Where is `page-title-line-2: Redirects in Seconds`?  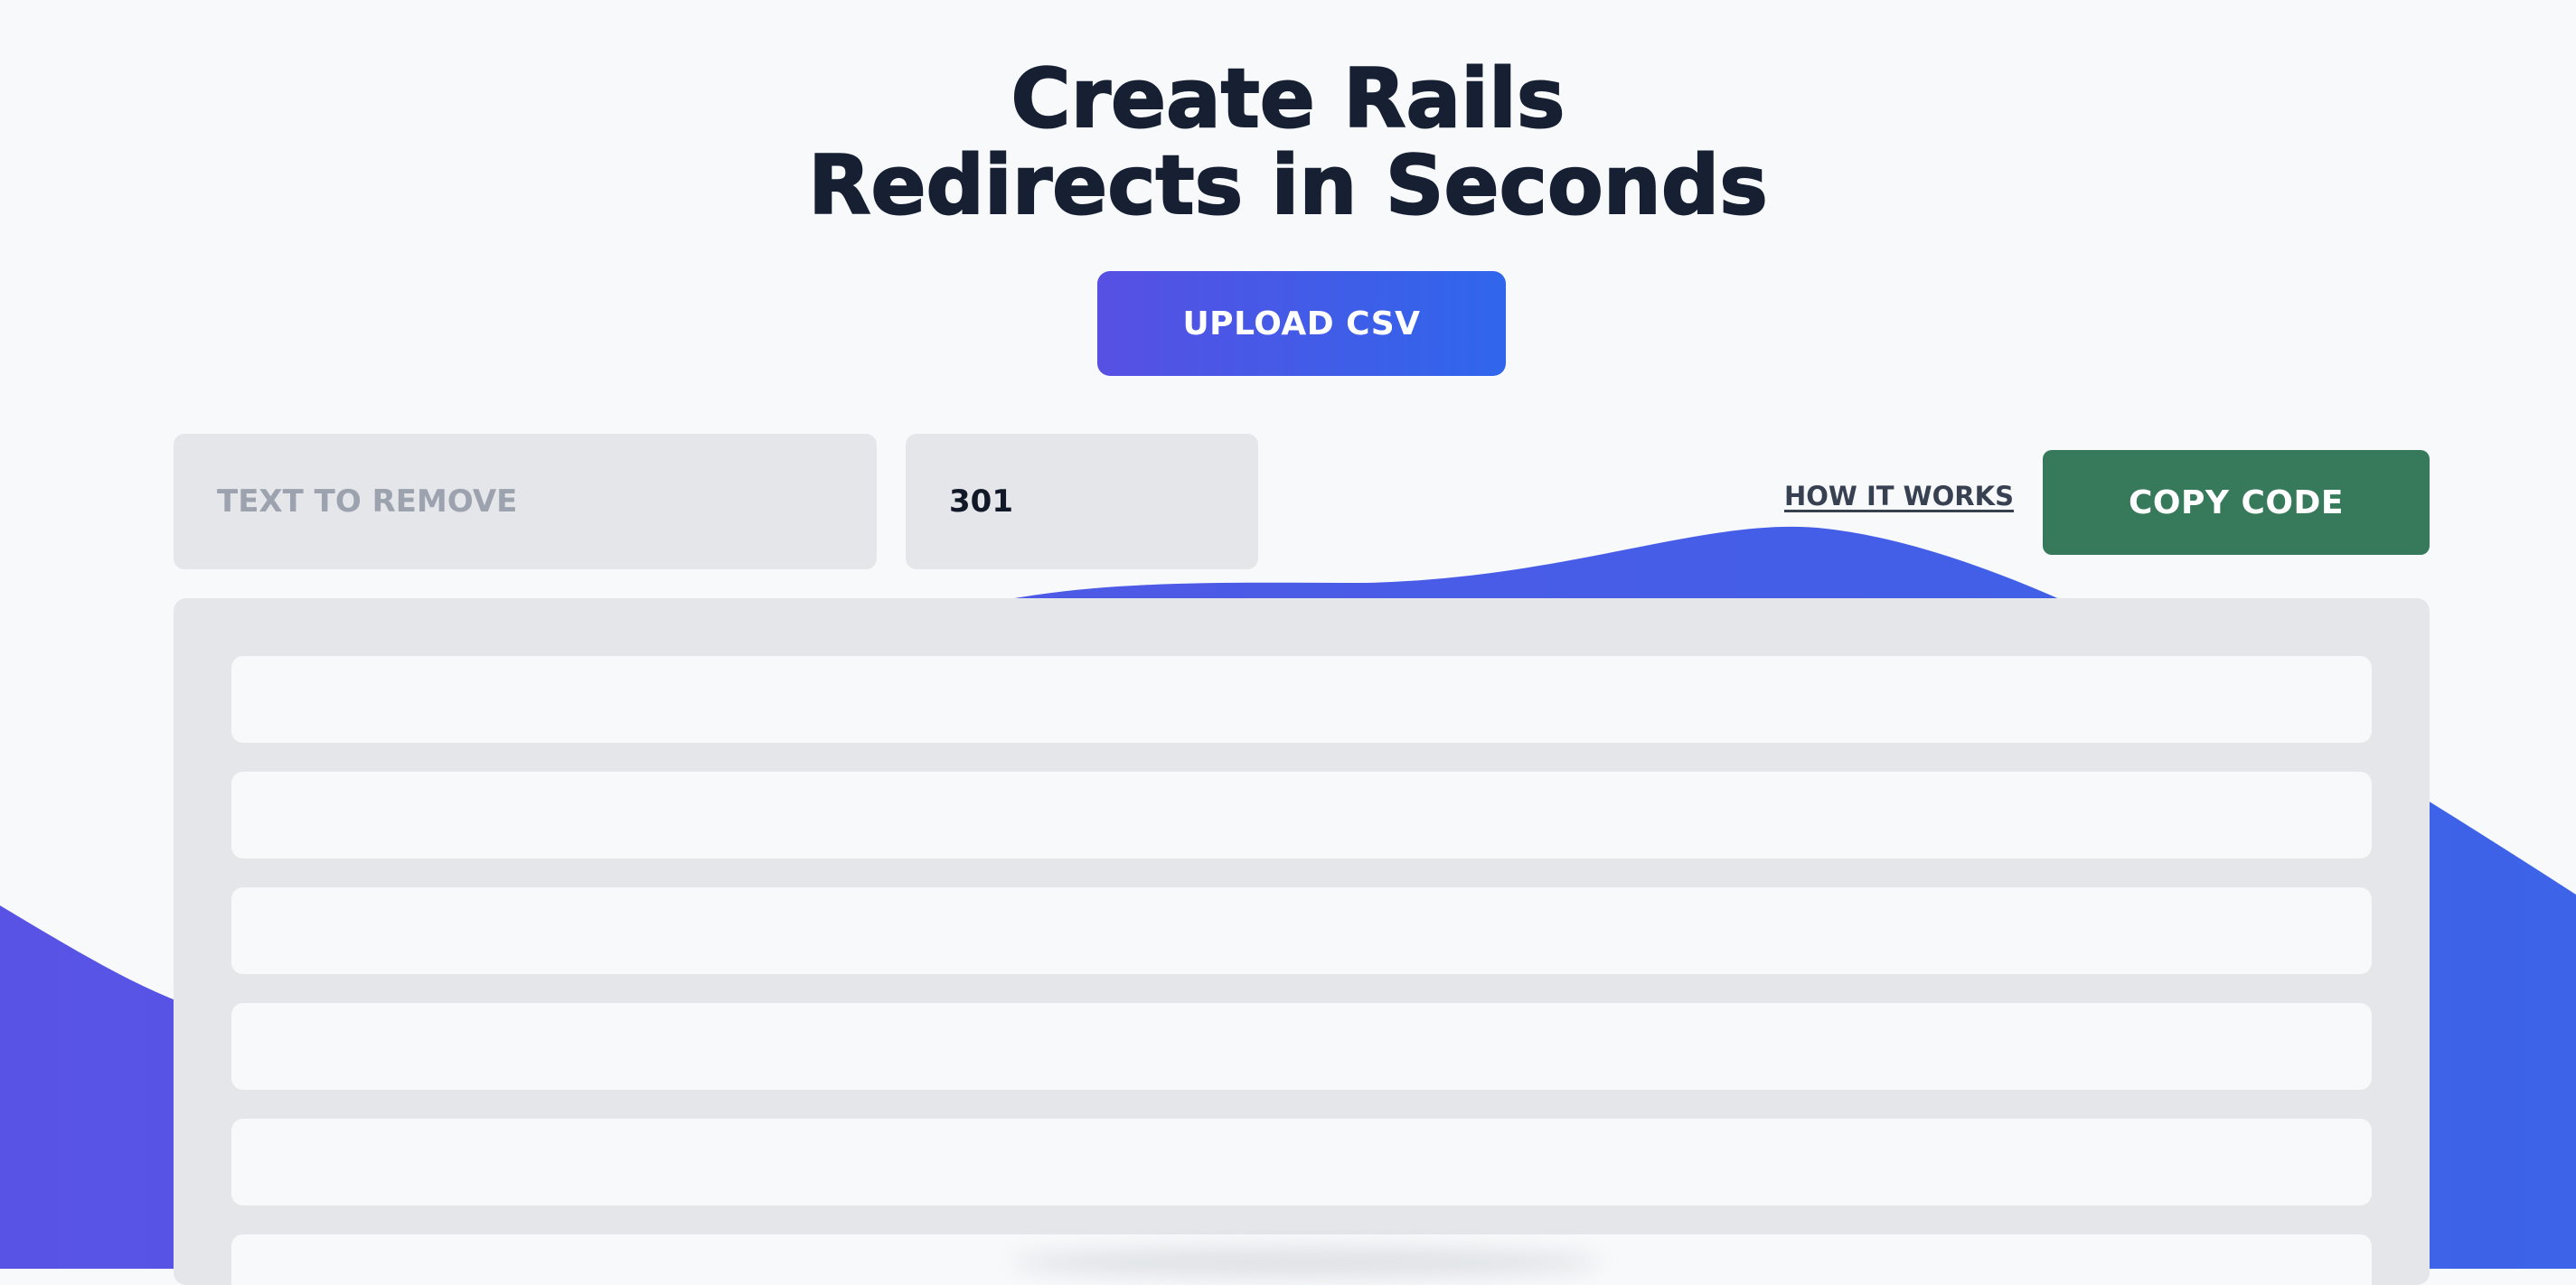 page-title-line-2: Redirects in Seconds is located at coordinates (1288, 185).